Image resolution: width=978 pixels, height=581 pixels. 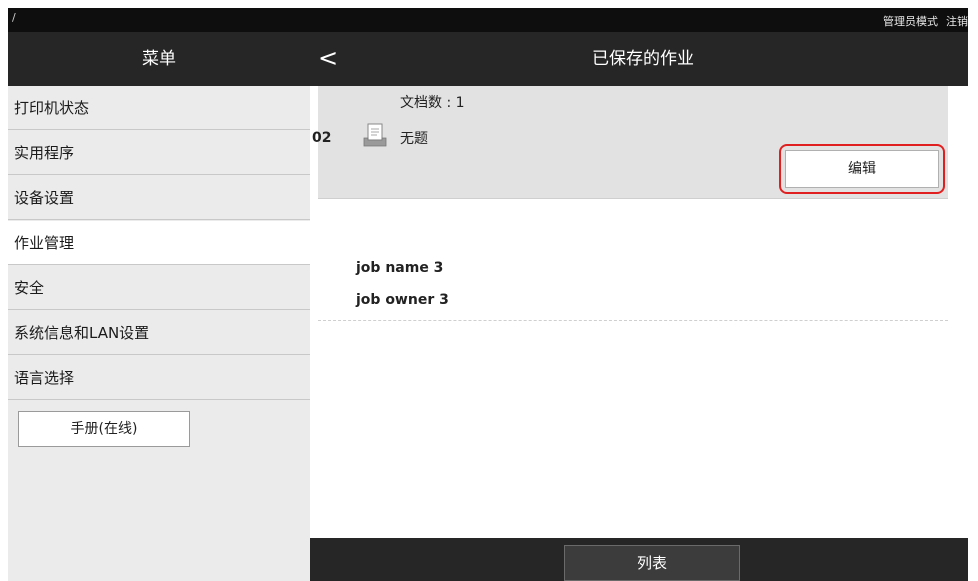 I want to click on footer-bar: 列表, so click(x=639, y=559).